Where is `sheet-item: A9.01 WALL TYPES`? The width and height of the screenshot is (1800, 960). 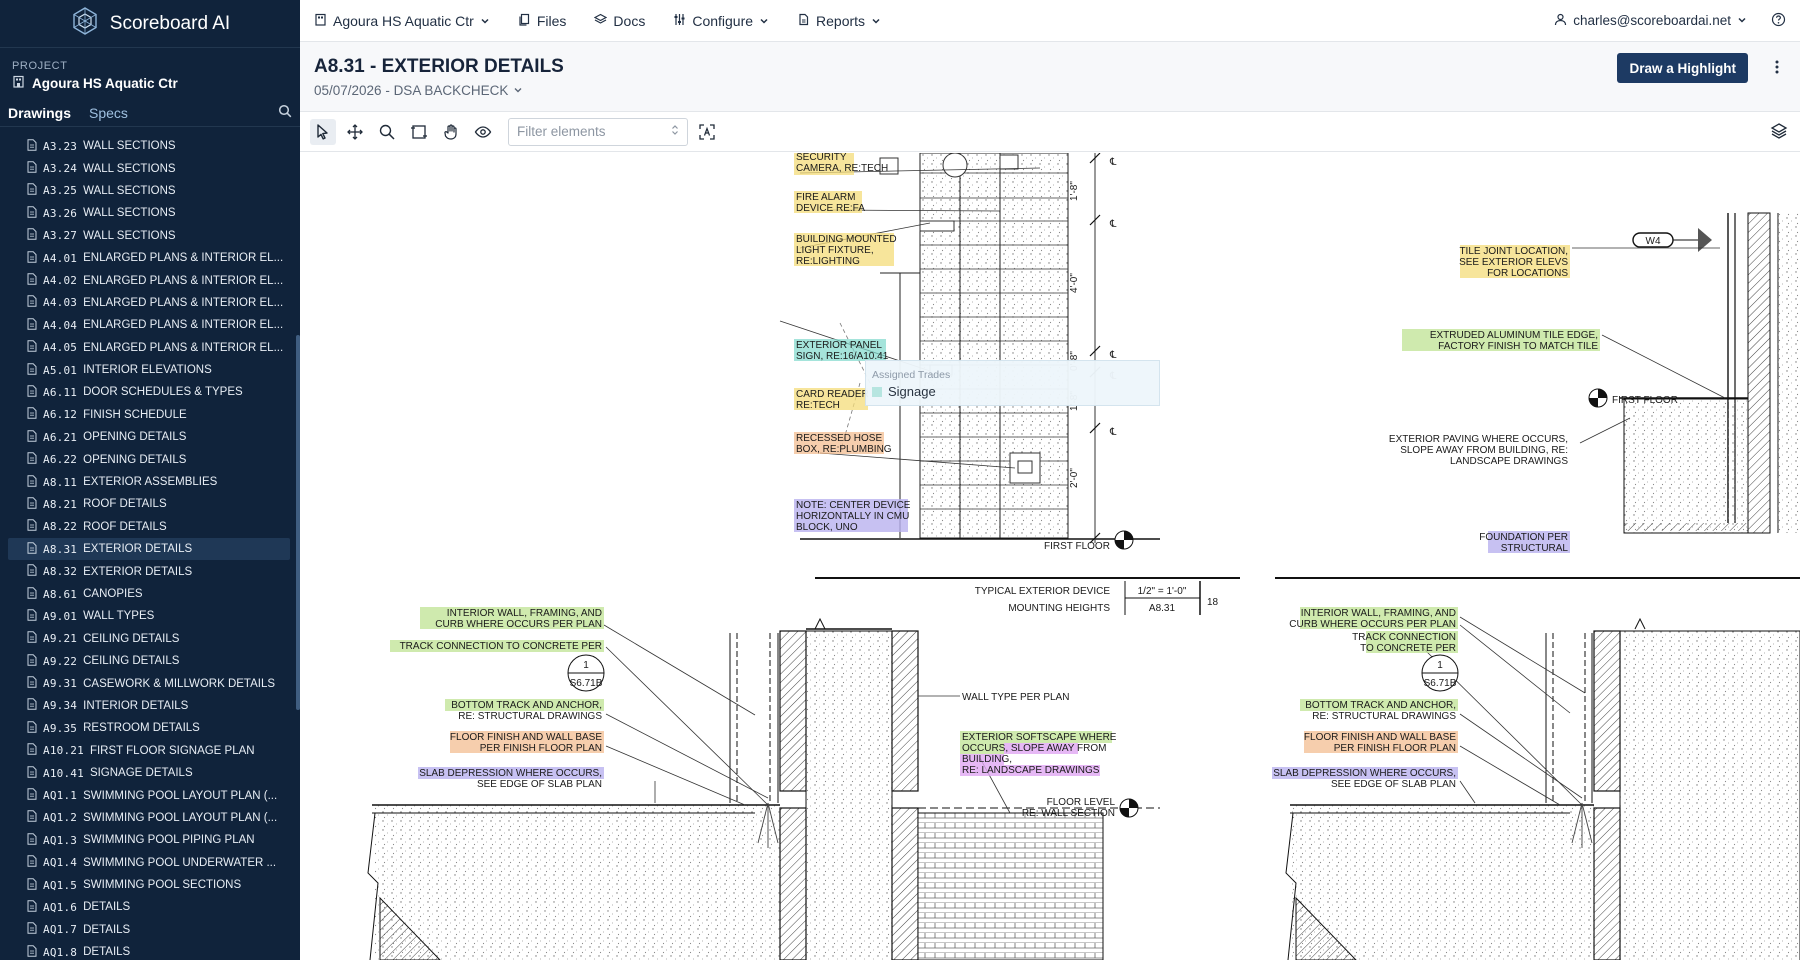
sheet-item: A9.01 WALL TYPES is located at coordinates (149, 616).